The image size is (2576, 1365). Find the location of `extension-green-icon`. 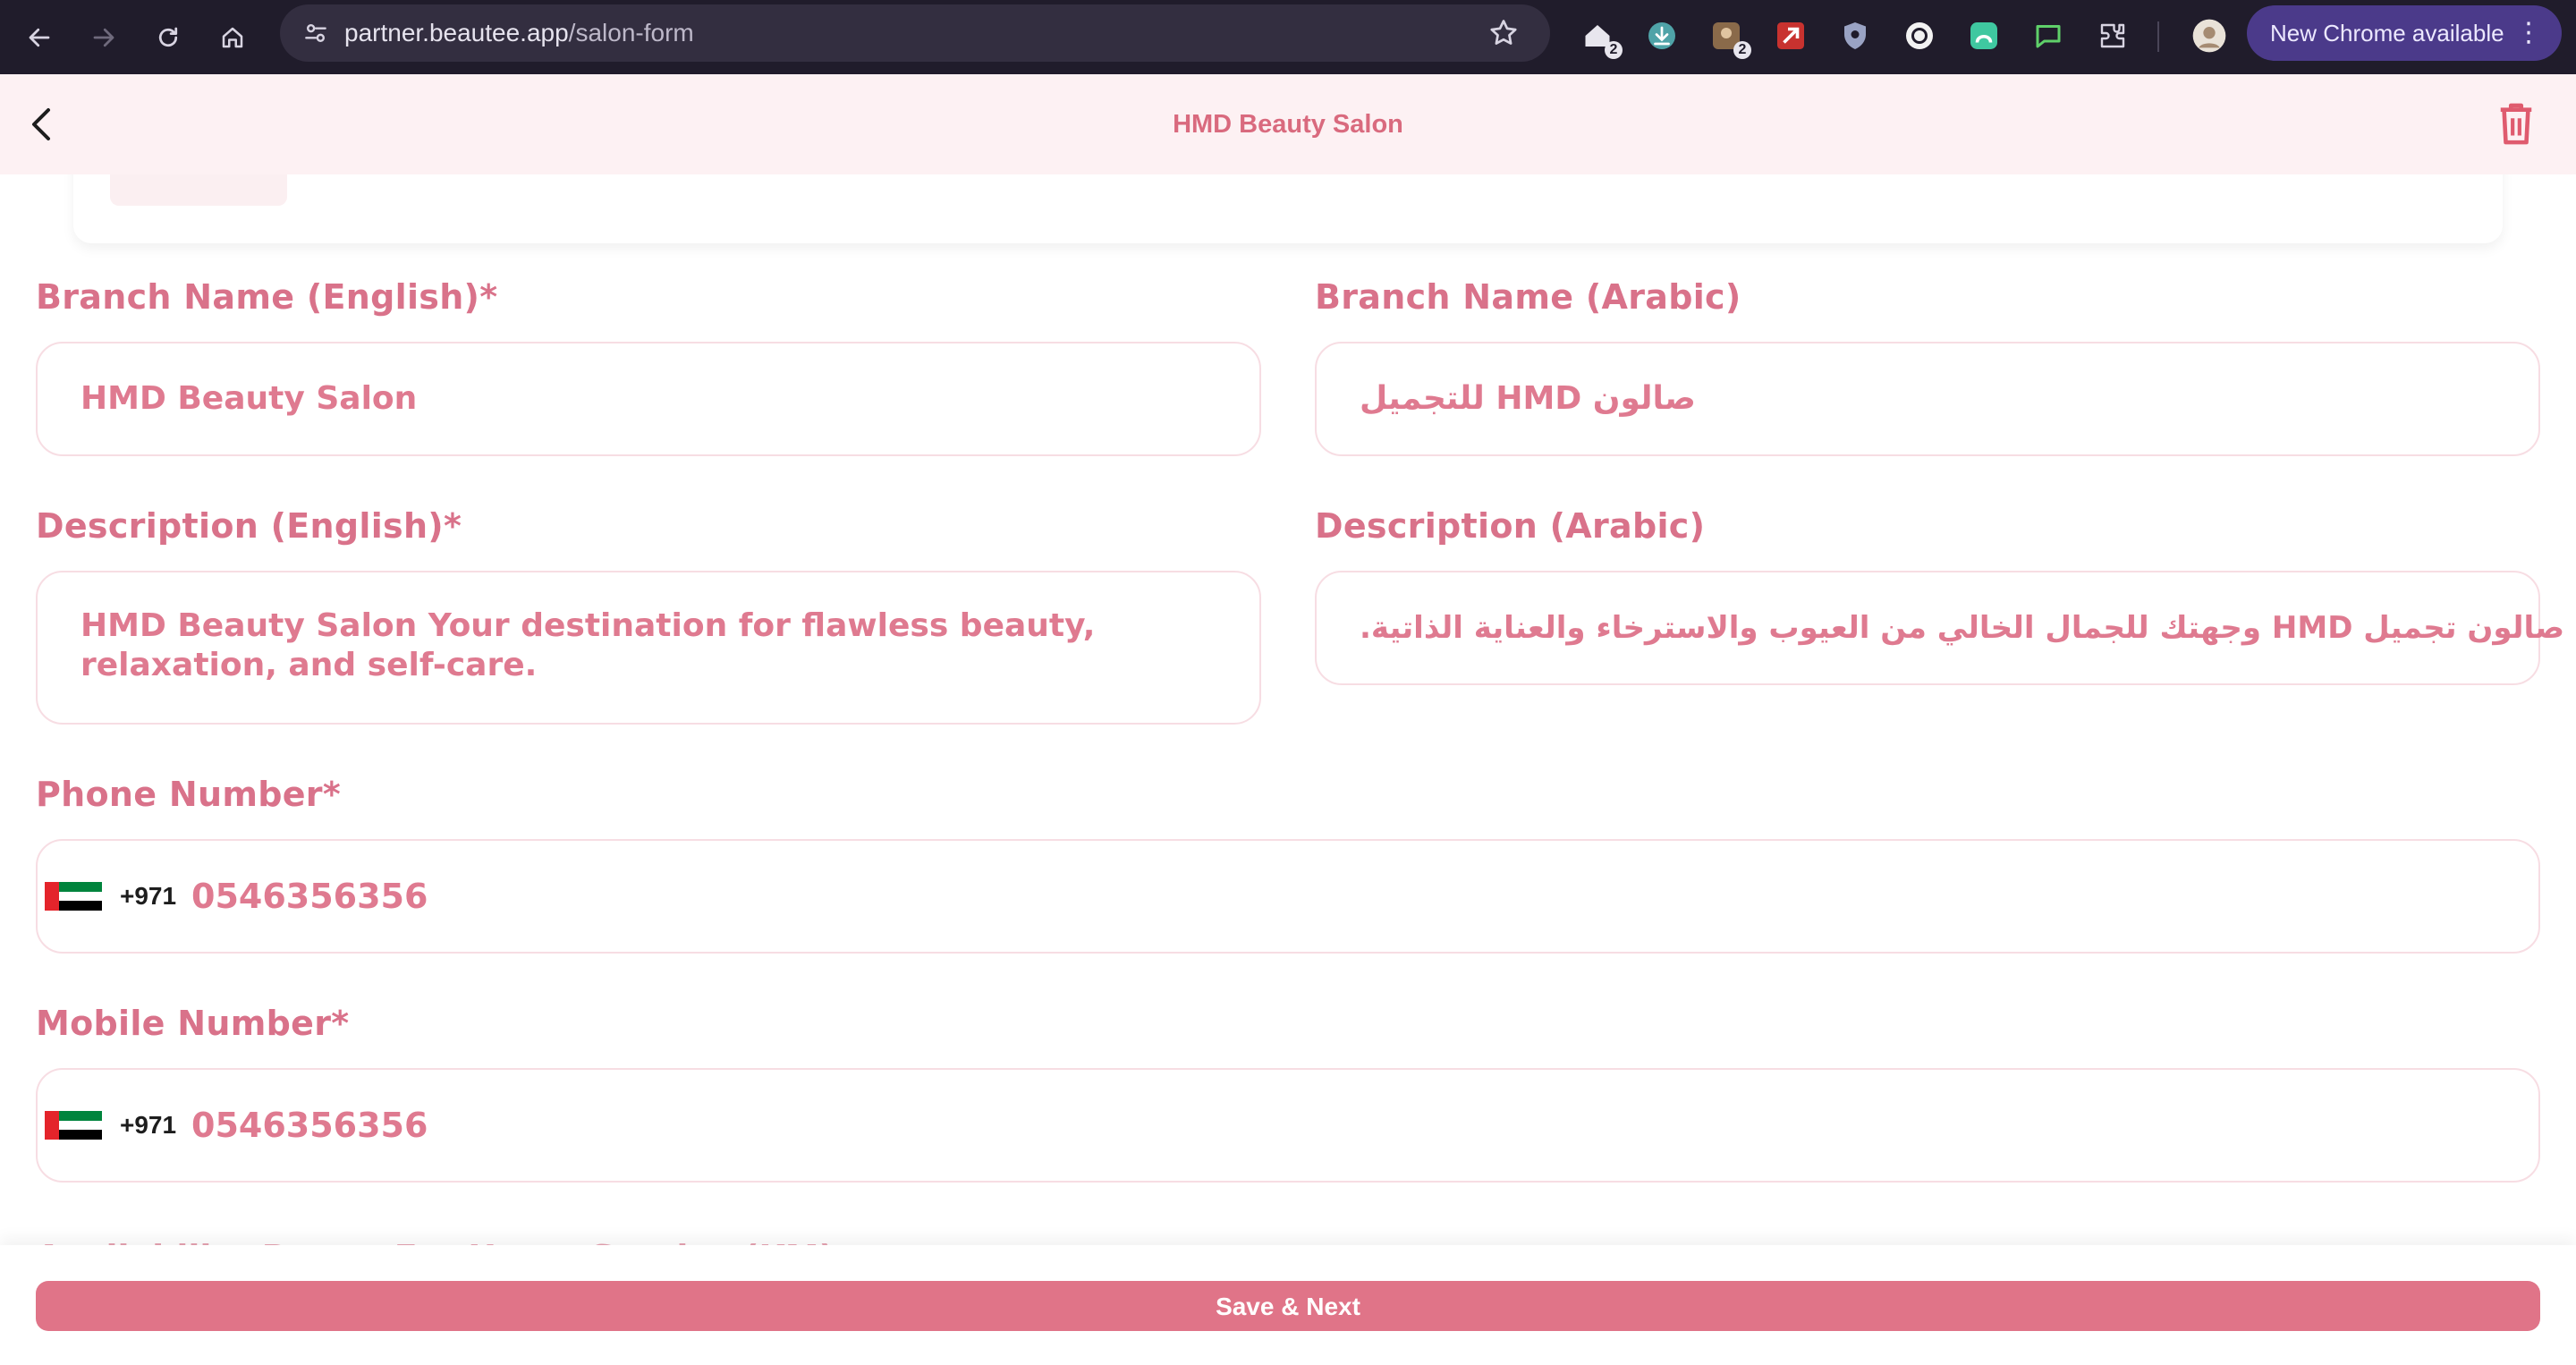

extension-green-icon is located at coordinates (1984, 36).